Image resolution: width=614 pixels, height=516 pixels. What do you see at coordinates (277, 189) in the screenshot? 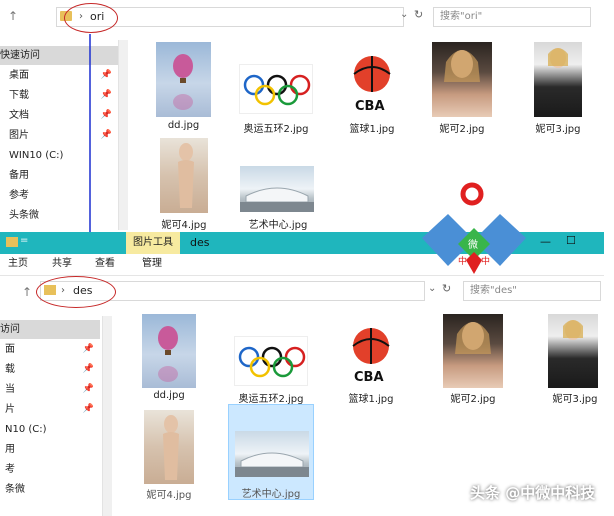
I see `thumb-art-center` at bounding box center [277, 189].